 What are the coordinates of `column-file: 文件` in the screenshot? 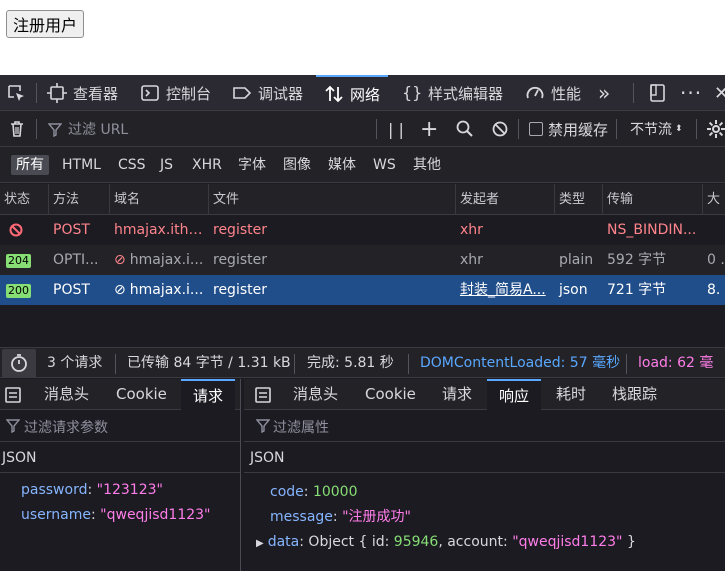 It's located at (332, 199).